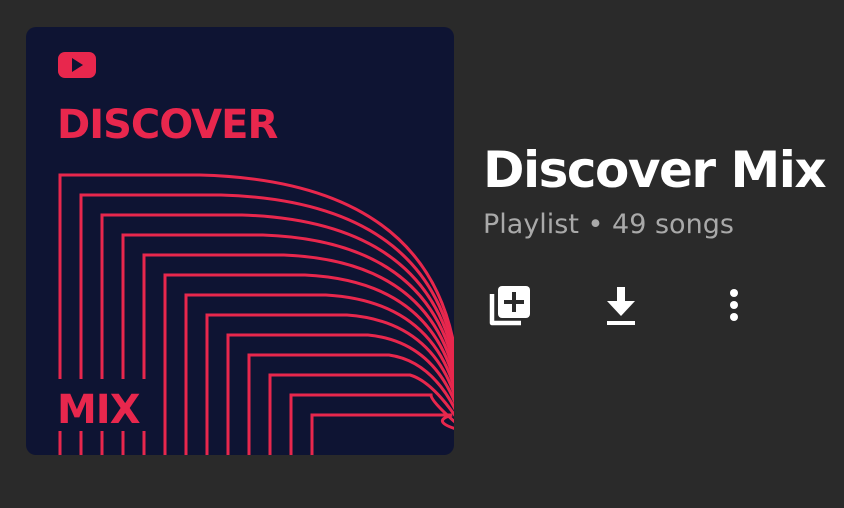 The image size is (844, 508). I want to click on more-options-button, so click(734, 306).